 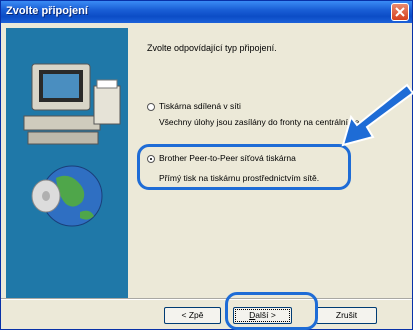 I want to click on highlight-outline-next, so click(x=271, y=311).